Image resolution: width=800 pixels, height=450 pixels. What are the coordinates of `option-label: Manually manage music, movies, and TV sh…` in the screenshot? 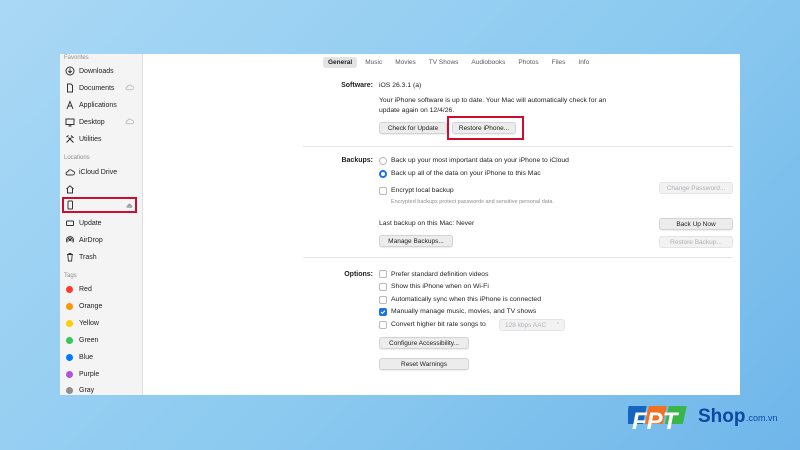 It's located at (463, 311).